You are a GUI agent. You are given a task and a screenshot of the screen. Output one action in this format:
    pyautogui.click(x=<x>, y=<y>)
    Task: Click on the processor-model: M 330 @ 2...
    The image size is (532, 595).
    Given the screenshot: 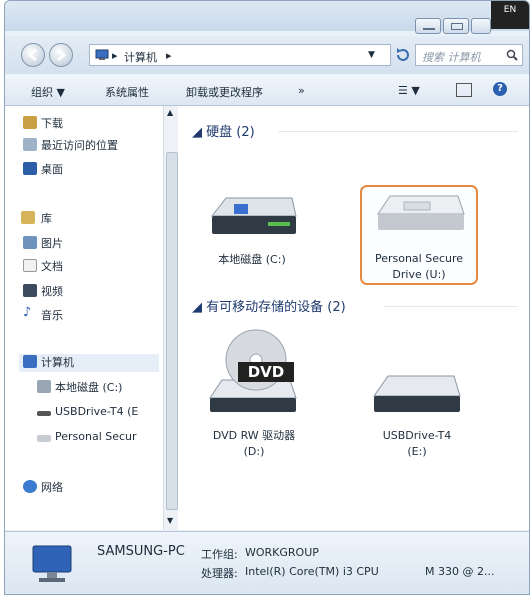 What is the action you would take?
    pyautogui.click(x=460, y=571)
    